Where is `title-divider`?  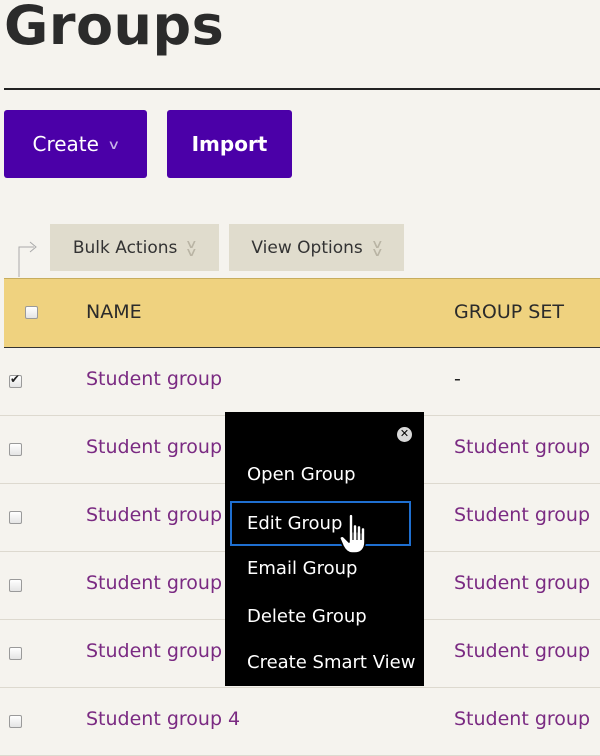
title-divider is located at coordinates (302, 89).